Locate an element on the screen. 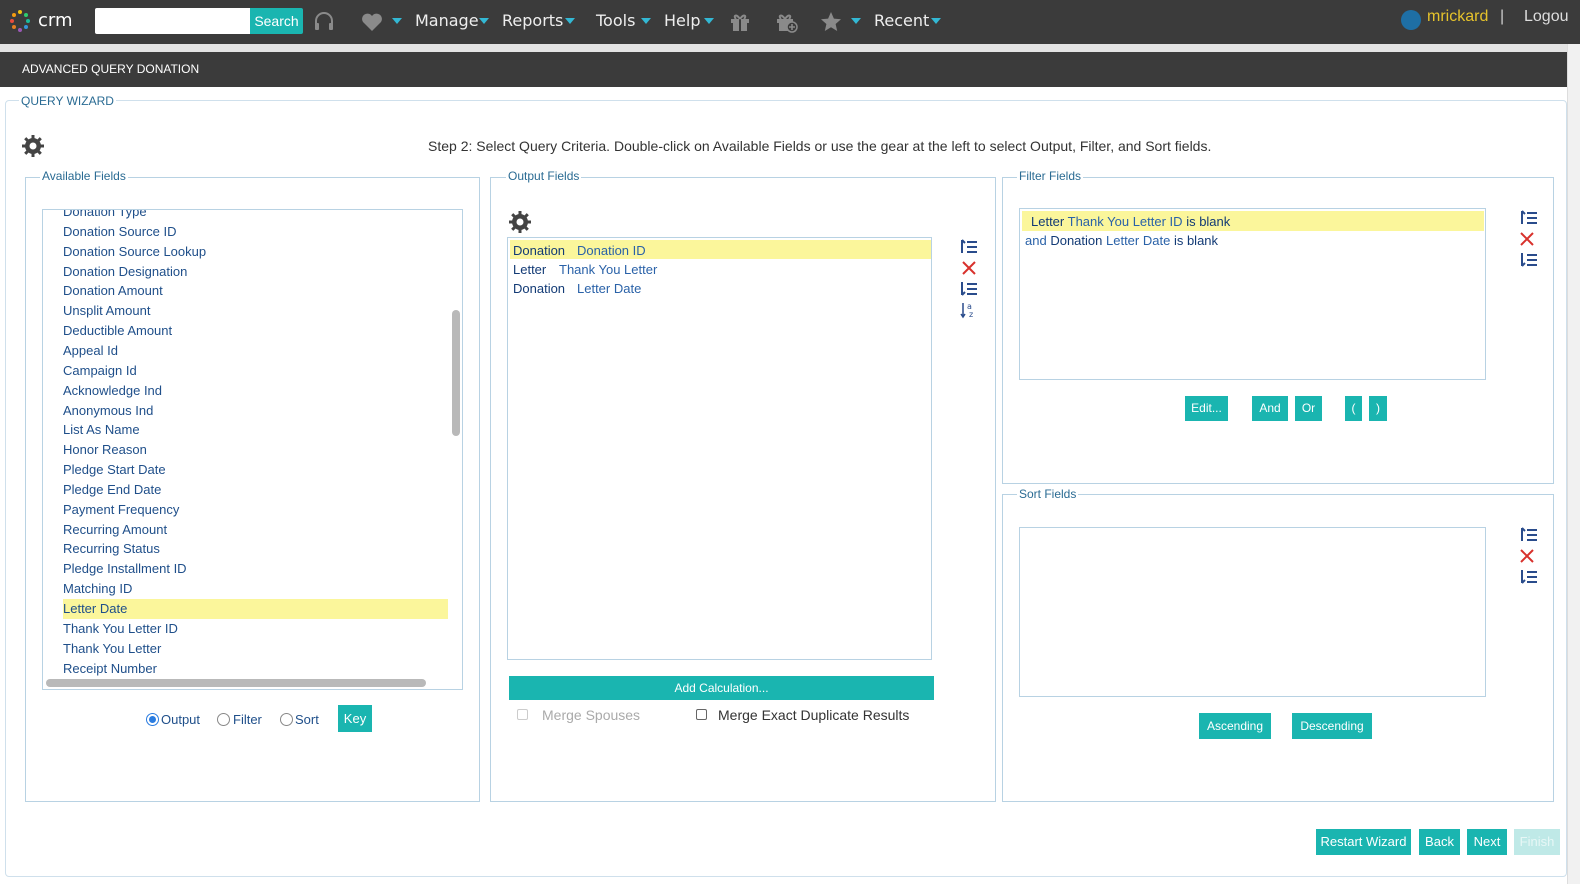 This screenshot has height=884, width=1580. available-field-item: Donation Source Lookup is located at coordinates (134, 251).